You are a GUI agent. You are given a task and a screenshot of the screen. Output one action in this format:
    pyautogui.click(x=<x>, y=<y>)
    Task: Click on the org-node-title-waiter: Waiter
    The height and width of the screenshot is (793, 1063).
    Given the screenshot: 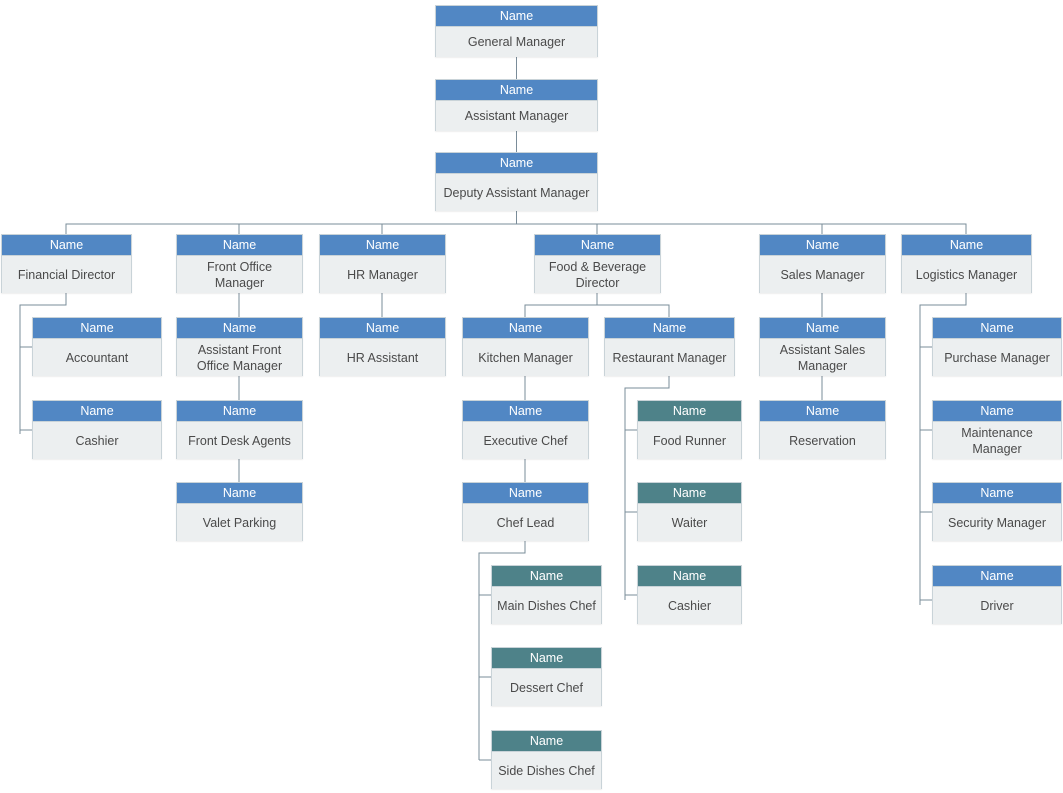 What is the action you would take?
    pyautogui.click(x=689, y=522)
    